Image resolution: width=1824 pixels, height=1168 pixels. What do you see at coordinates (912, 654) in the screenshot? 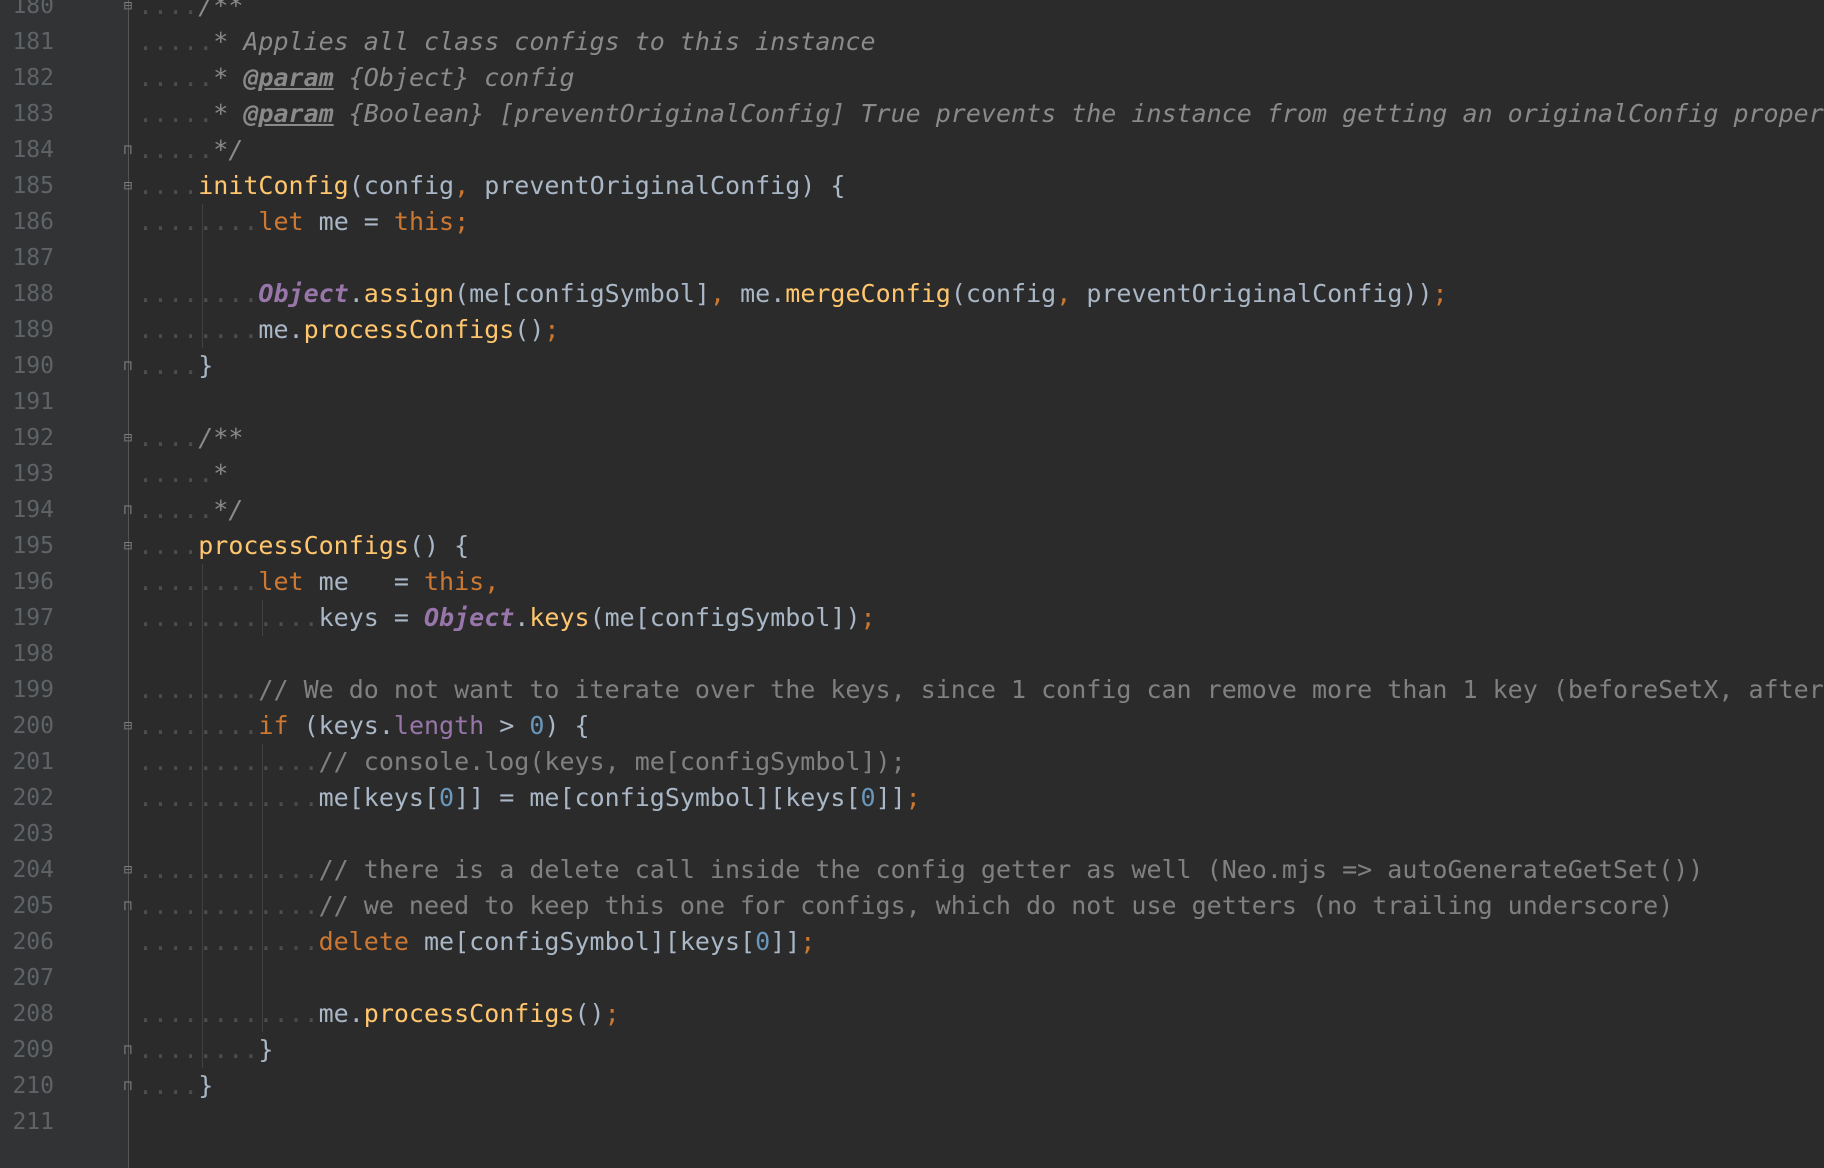
I see `code-line: 198` at bounding box center [912, 654].